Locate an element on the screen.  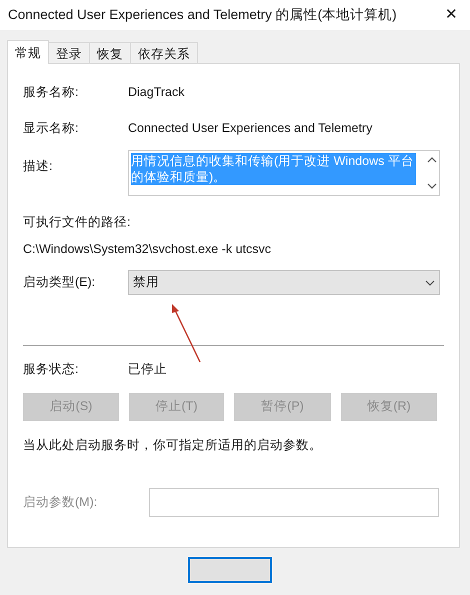
field-label: 可执行文件的路径: is located at coordinates (77, 222).